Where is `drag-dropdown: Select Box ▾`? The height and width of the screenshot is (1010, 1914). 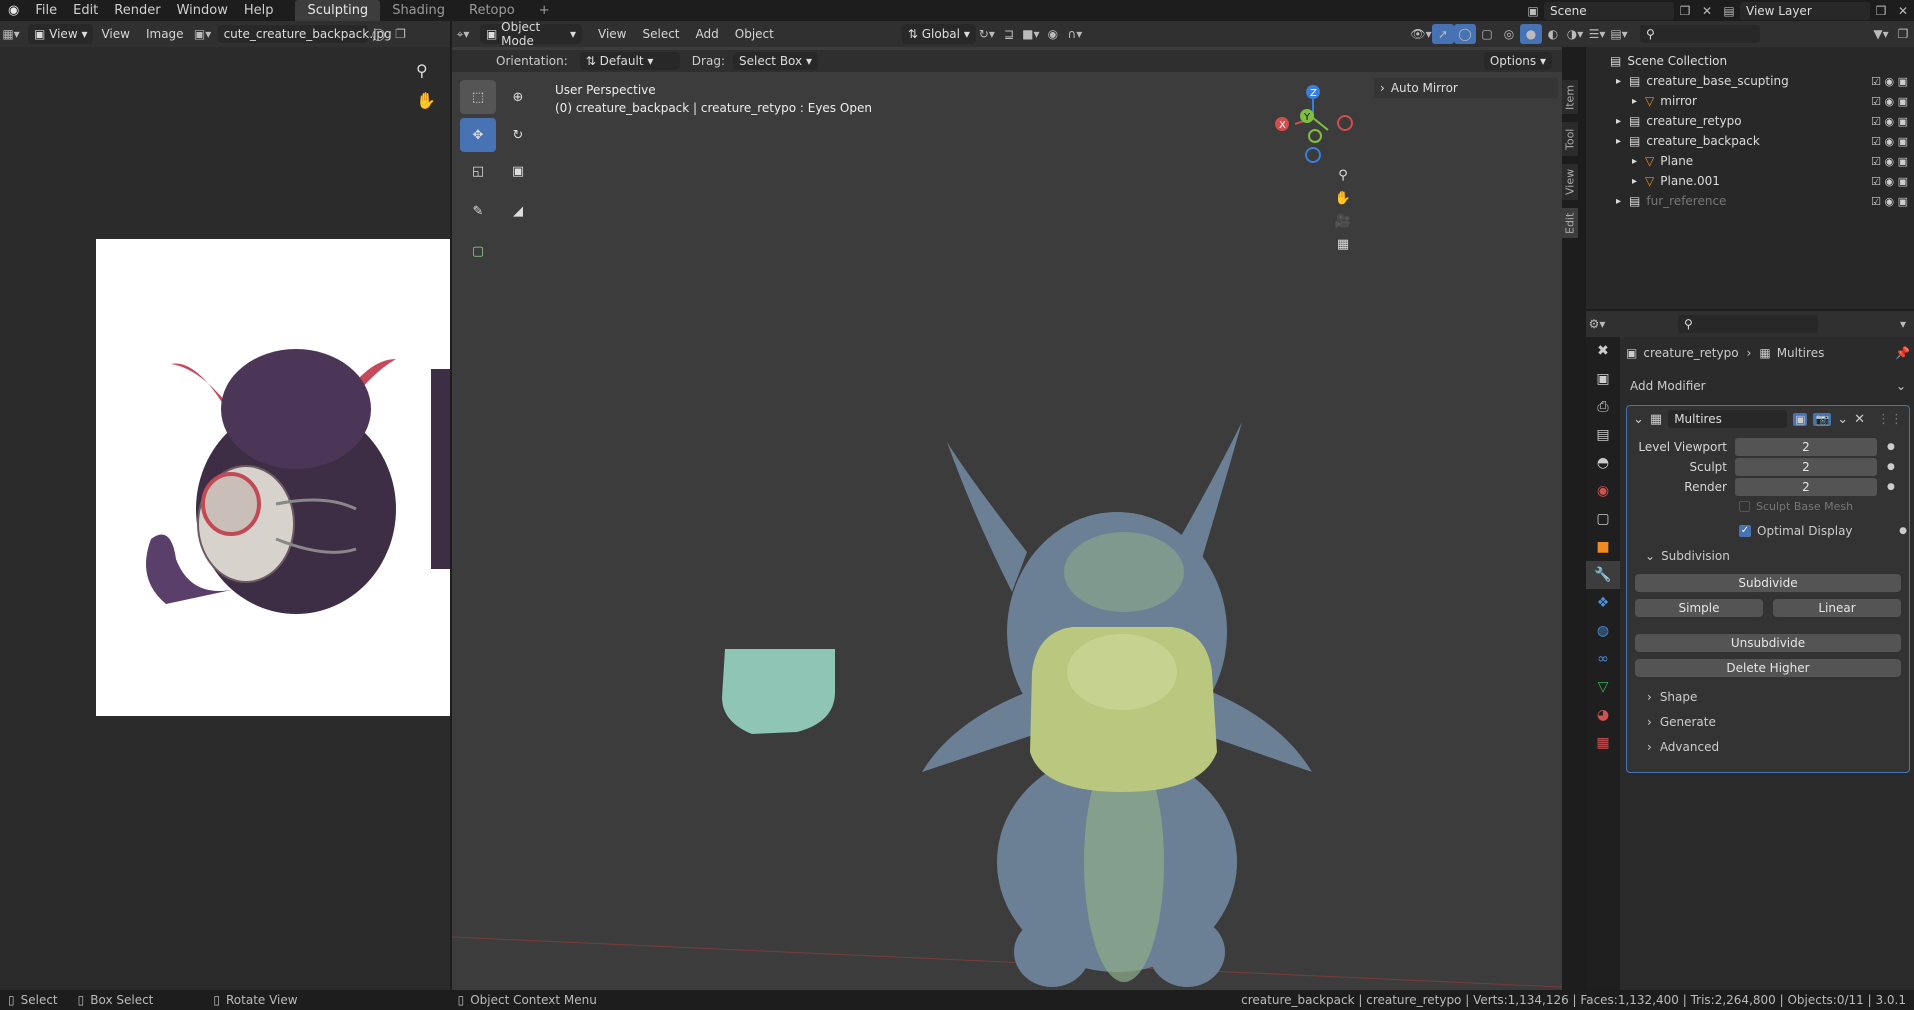 drag-dropdown: Select Box ▾ is located at coordinates (775, 61).